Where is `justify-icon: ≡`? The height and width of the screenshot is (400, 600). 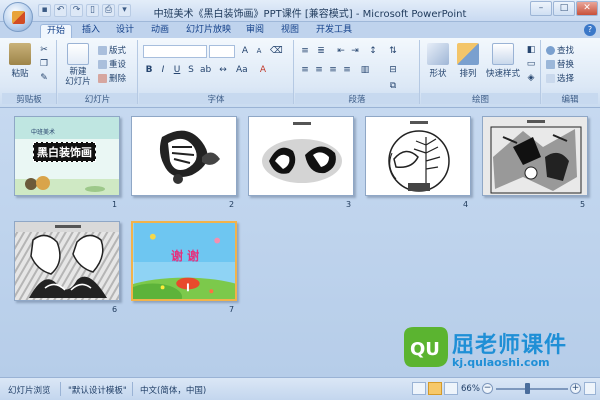 justify-icon: ≡ is located at coordinates (347, 70).